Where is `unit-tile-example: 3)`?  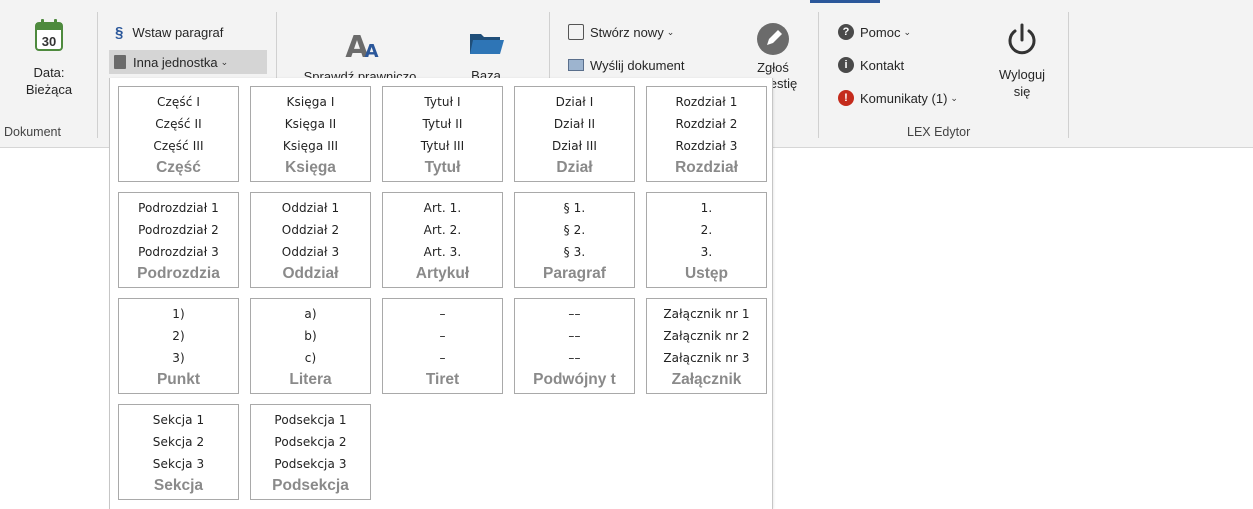
unit-tile-example: 3) is located at coordinates (178, 358).